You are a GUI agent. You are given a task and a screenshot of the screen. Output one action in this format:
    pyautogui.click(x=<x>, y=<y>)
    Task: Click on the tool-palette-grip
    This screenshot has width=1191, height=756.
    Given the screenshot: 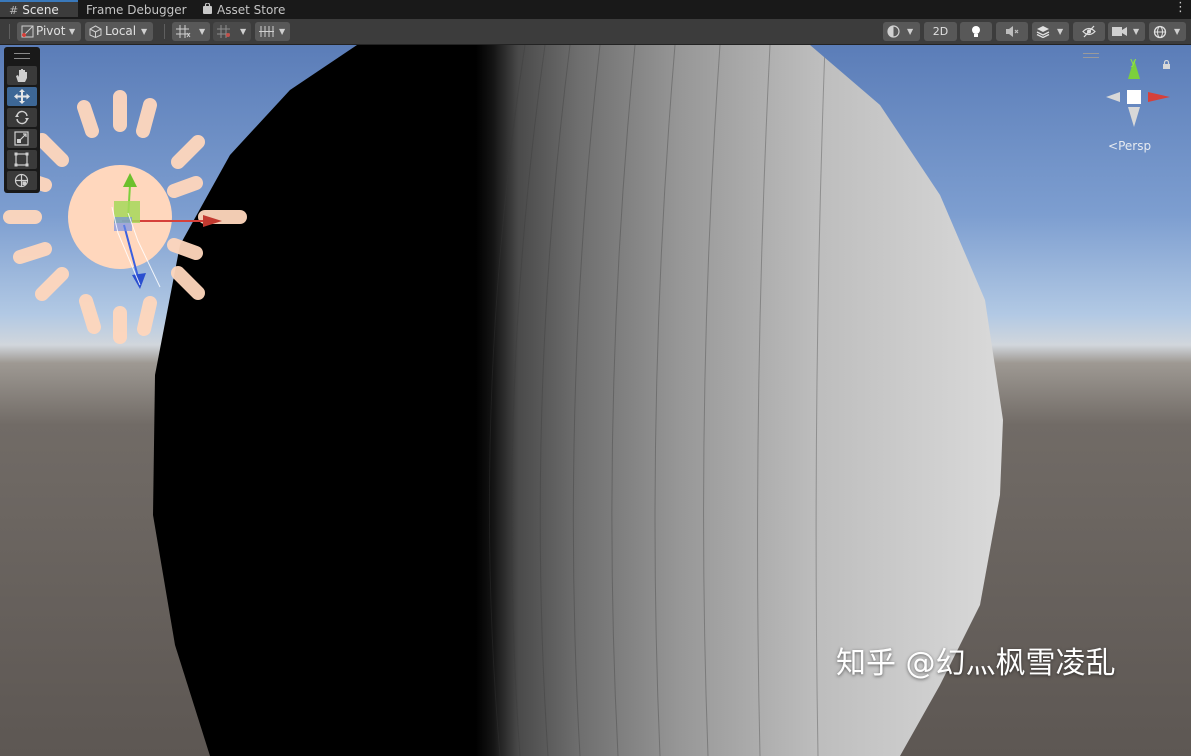 What is the action you would take?
    pyautogui.click(x=22, y=56)
    